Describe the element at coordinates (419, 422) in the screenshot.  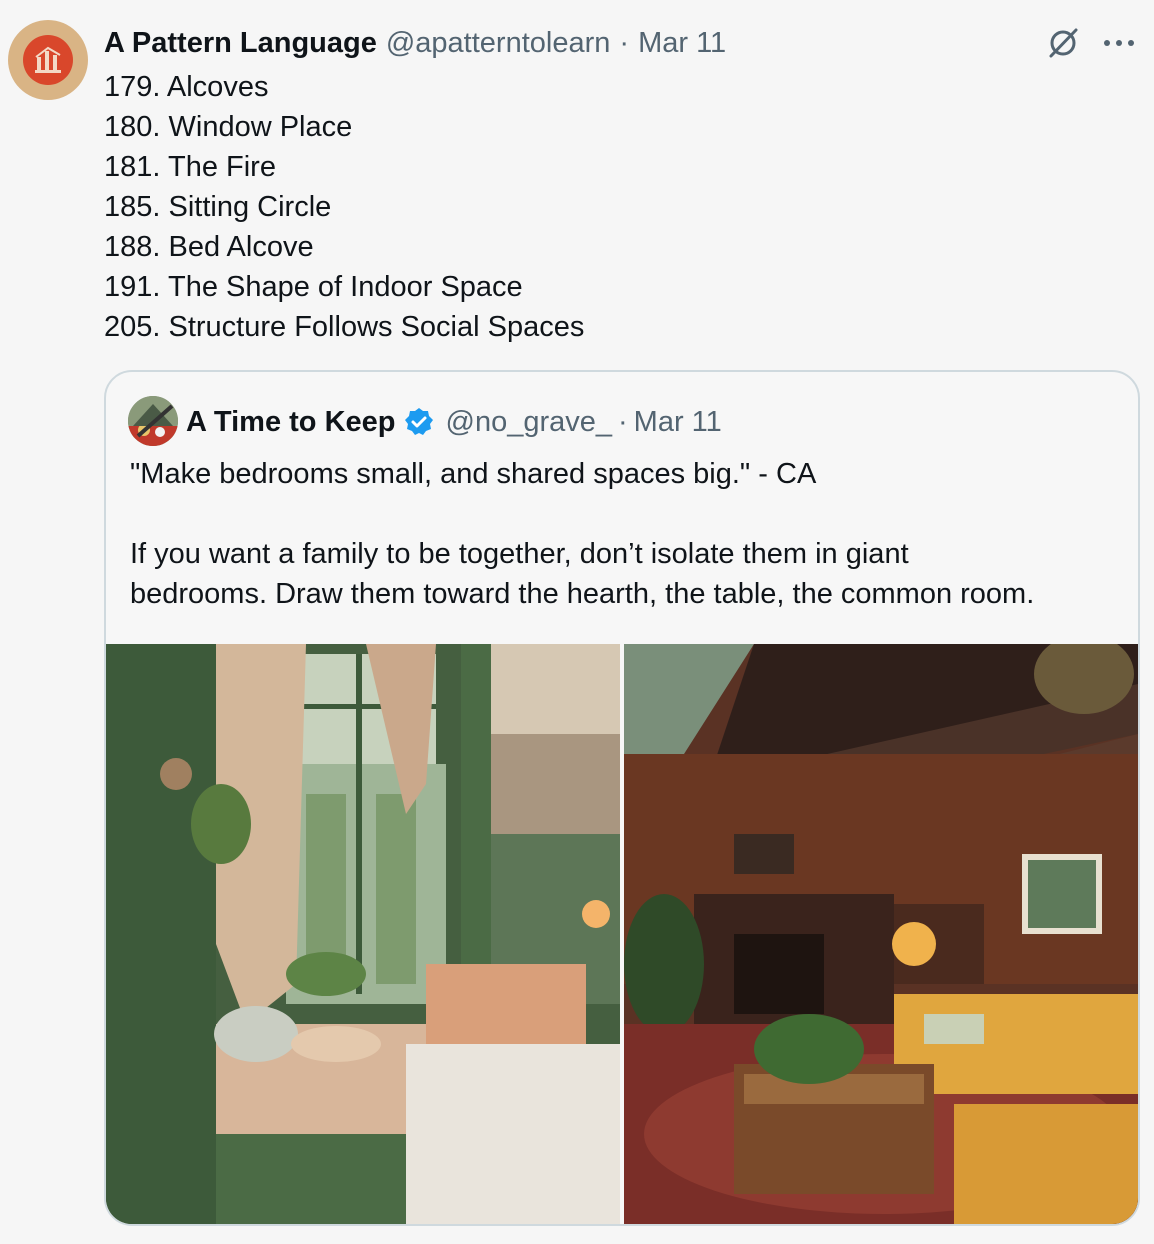
I see `verified-badge-icon` at that location.